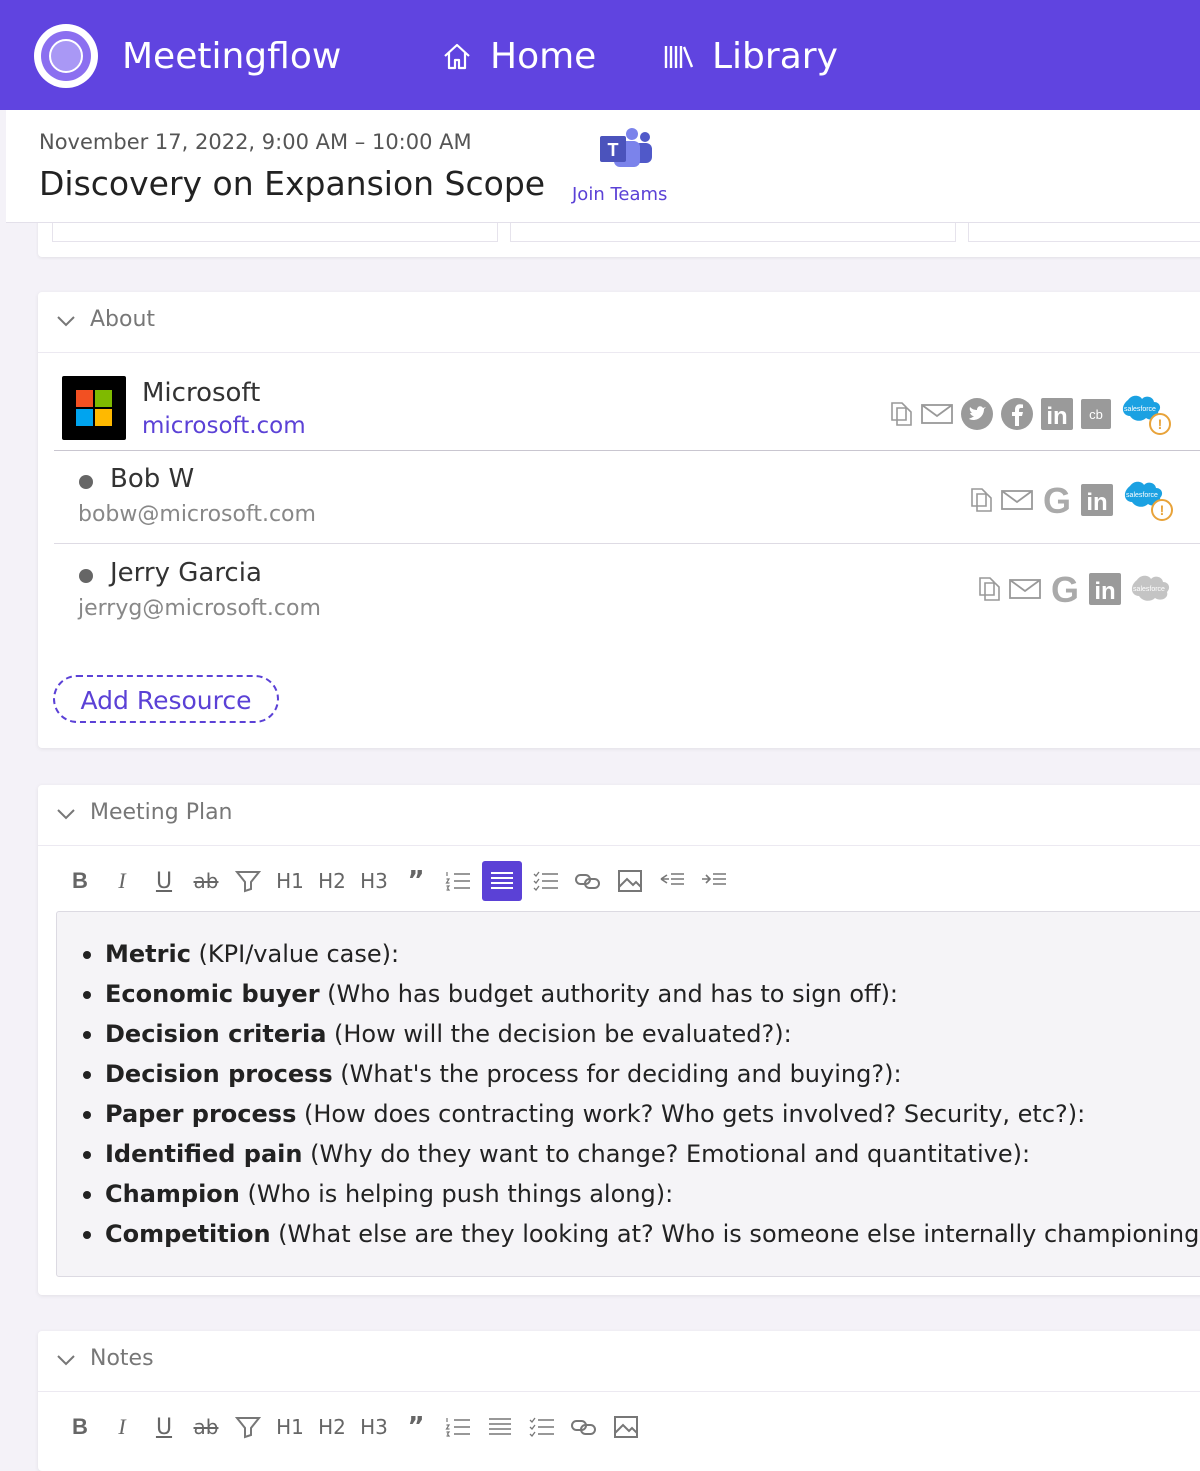 The width and height of the screenshot is (1200, 1471). Describe the element at coordinates (94, 408) in the screenshot. I see `microsoft-logo-icon` at that location.